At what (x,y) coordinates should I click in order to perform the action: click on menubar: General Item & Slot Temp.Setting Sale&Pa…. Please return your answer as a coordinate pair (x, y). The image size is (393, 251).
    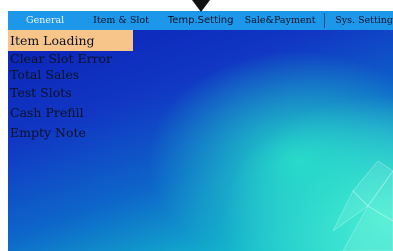
    Looking at the image, I should click on (200, 20).